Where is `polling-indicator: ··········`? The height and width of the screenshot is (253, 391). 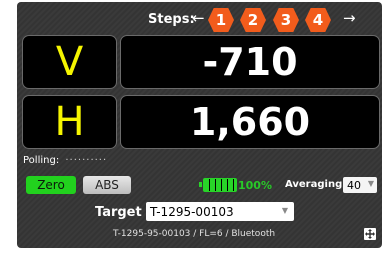 polling-indicator: ·········· is located at coordinates (86, 160).